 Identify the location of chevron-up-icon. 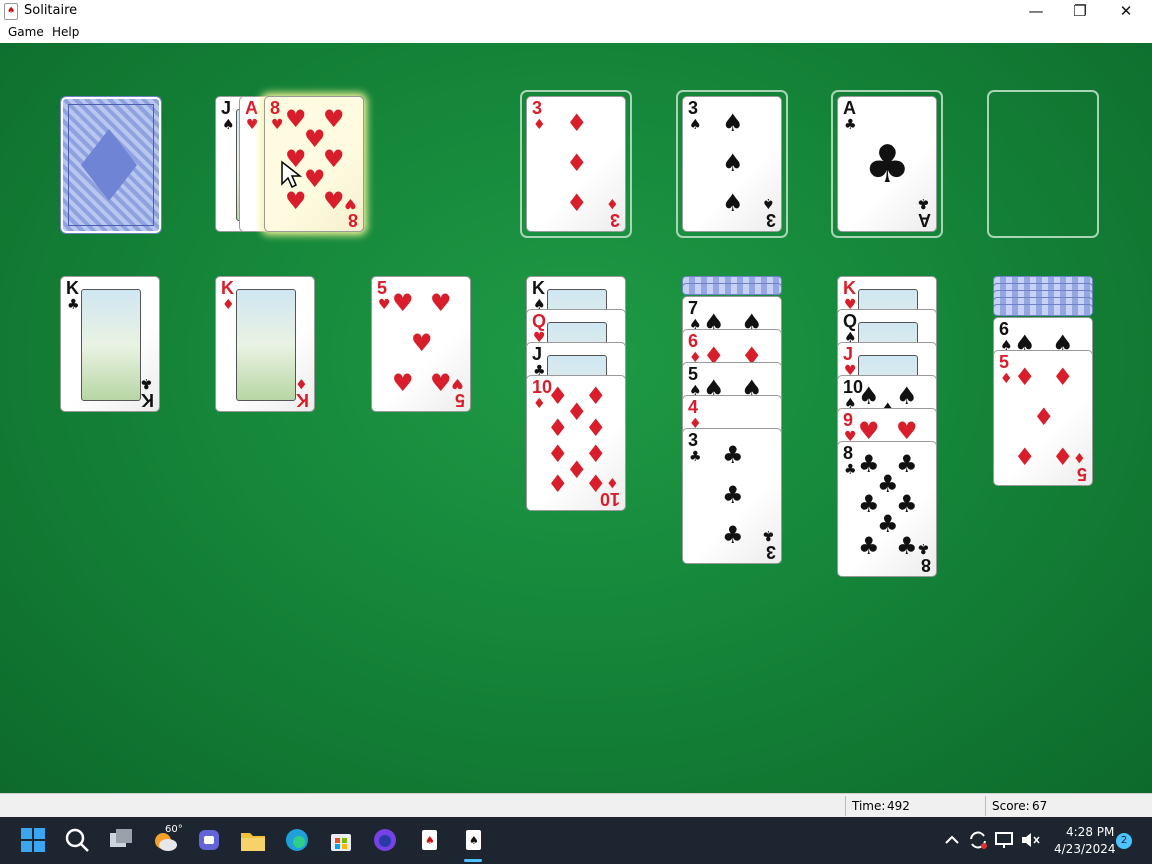
(952, 840).